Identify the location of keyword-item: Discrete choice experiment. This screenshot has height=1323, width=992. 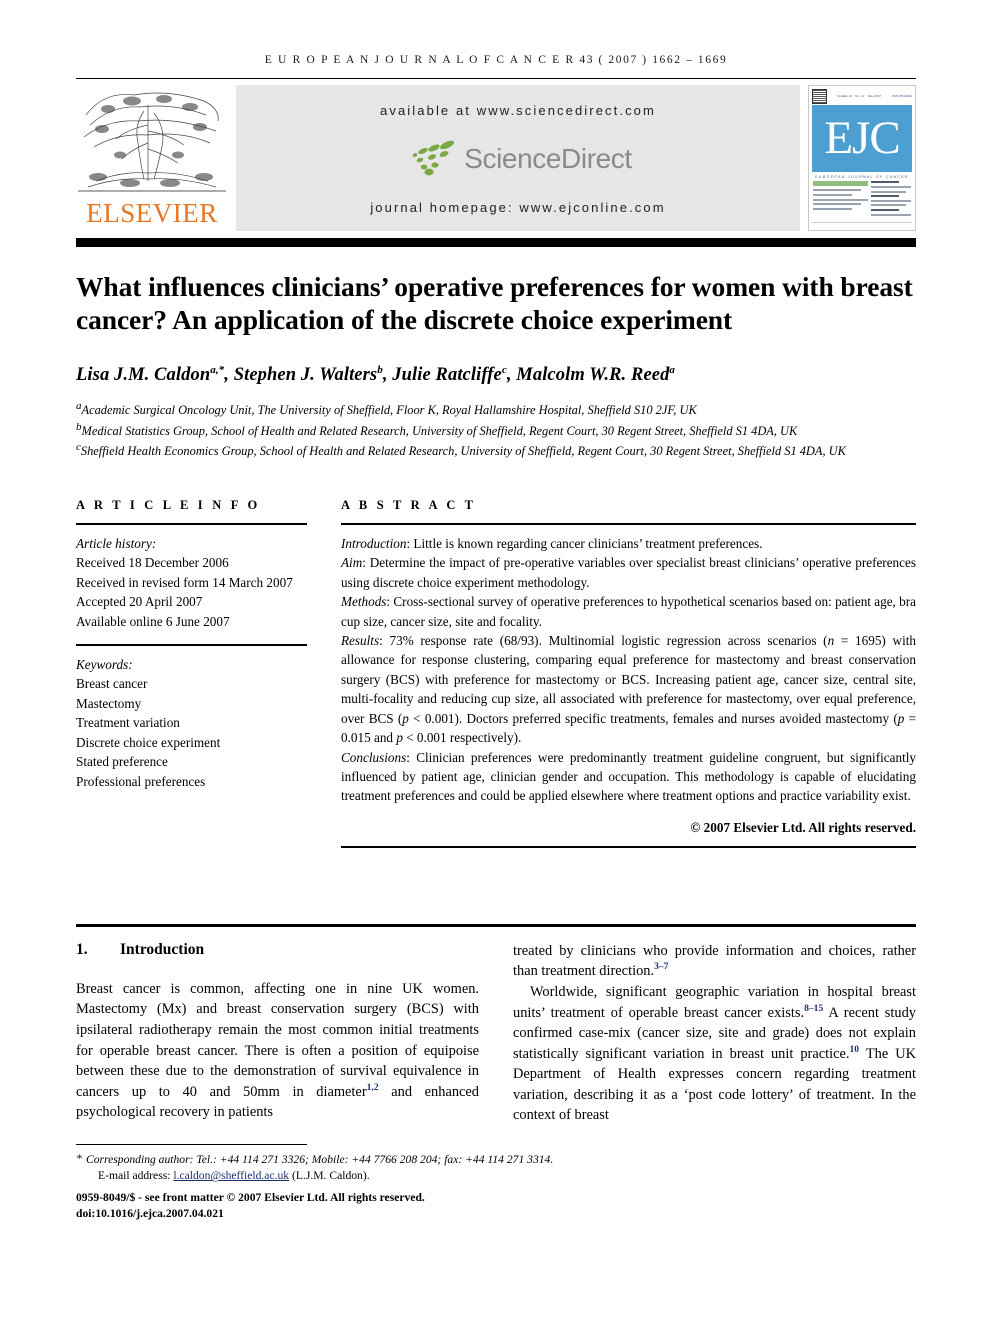
(148, 742).